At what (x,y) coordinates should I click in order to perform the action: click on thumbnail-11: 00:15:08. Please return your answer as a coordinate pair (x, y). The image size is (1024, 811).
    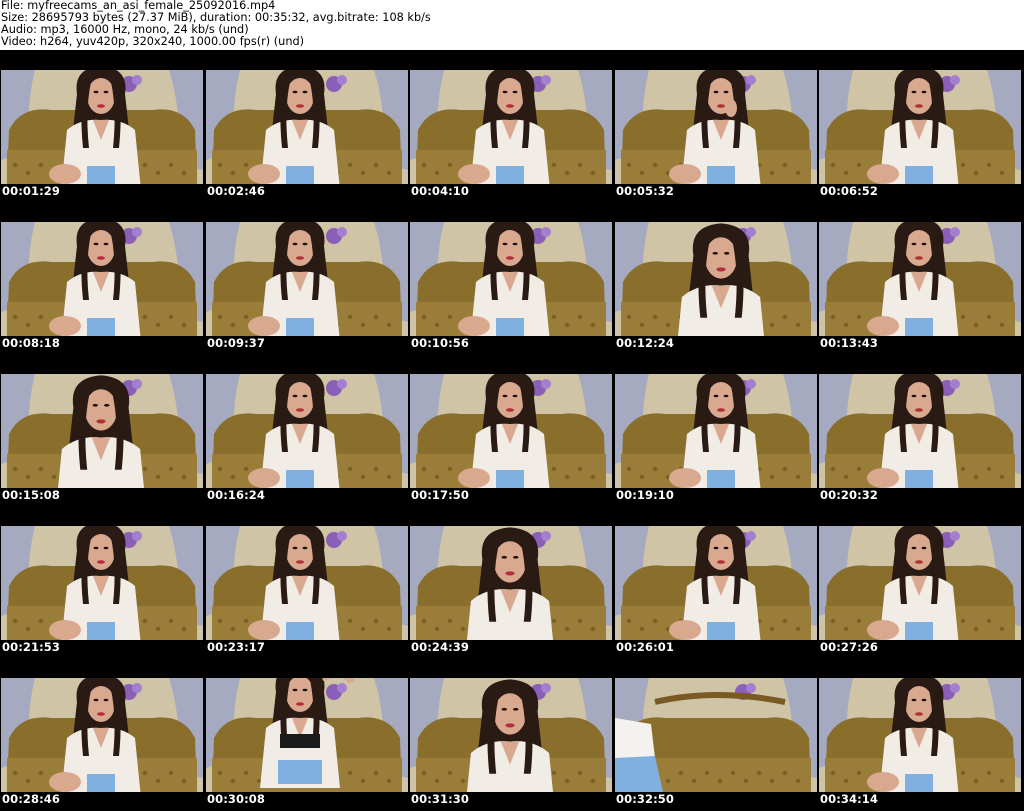
    Looking at the image, I should click on (102, 430).